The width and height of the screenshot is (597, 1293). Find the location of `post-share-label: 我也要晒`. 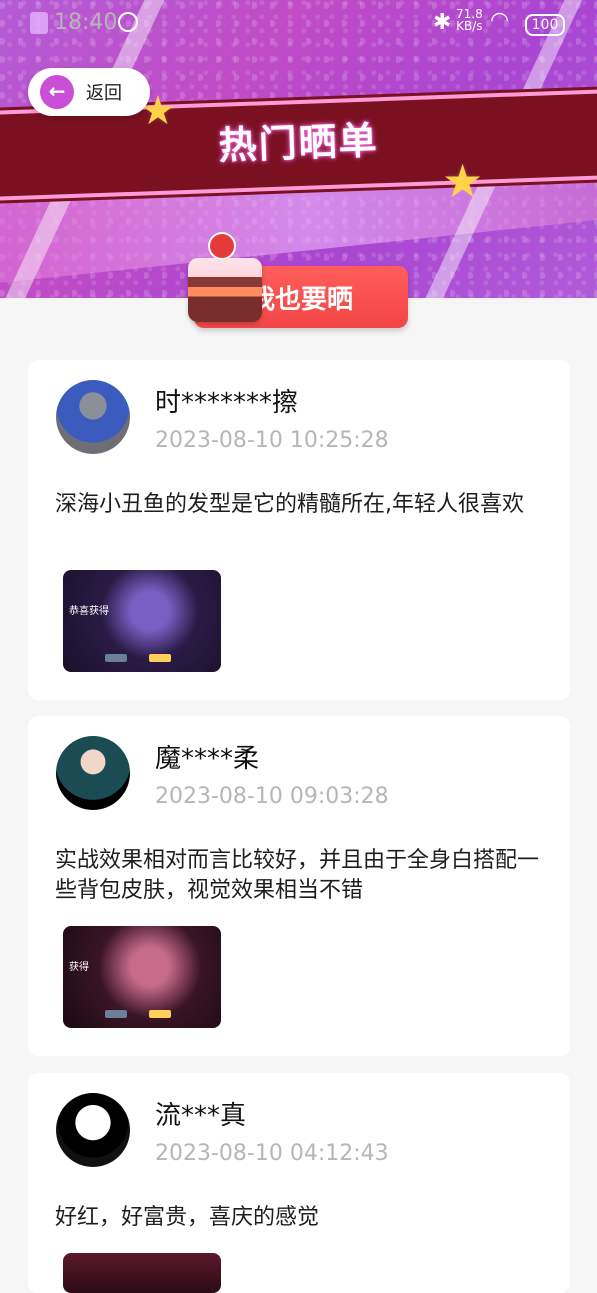

post-share-label: 我也要晒 is located at coordinates (300, 299).